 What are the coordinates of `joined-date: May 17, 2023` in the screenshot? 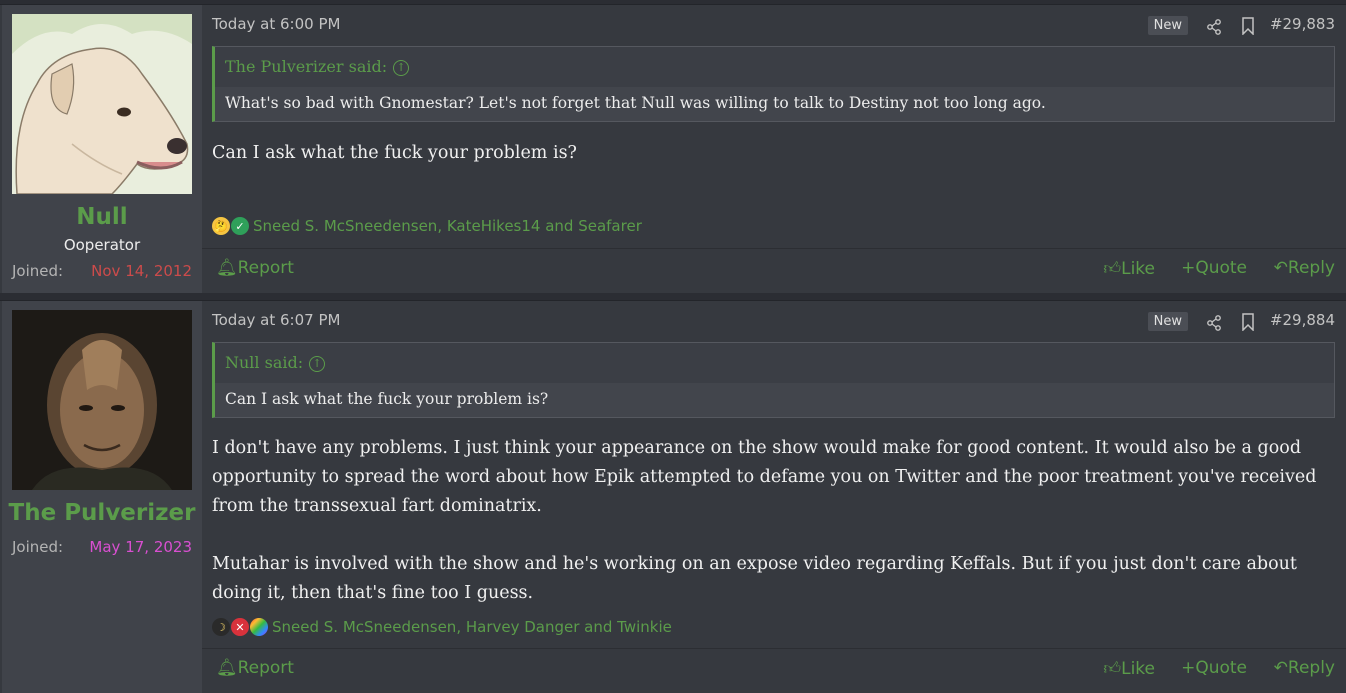 It's located at (140, 547).